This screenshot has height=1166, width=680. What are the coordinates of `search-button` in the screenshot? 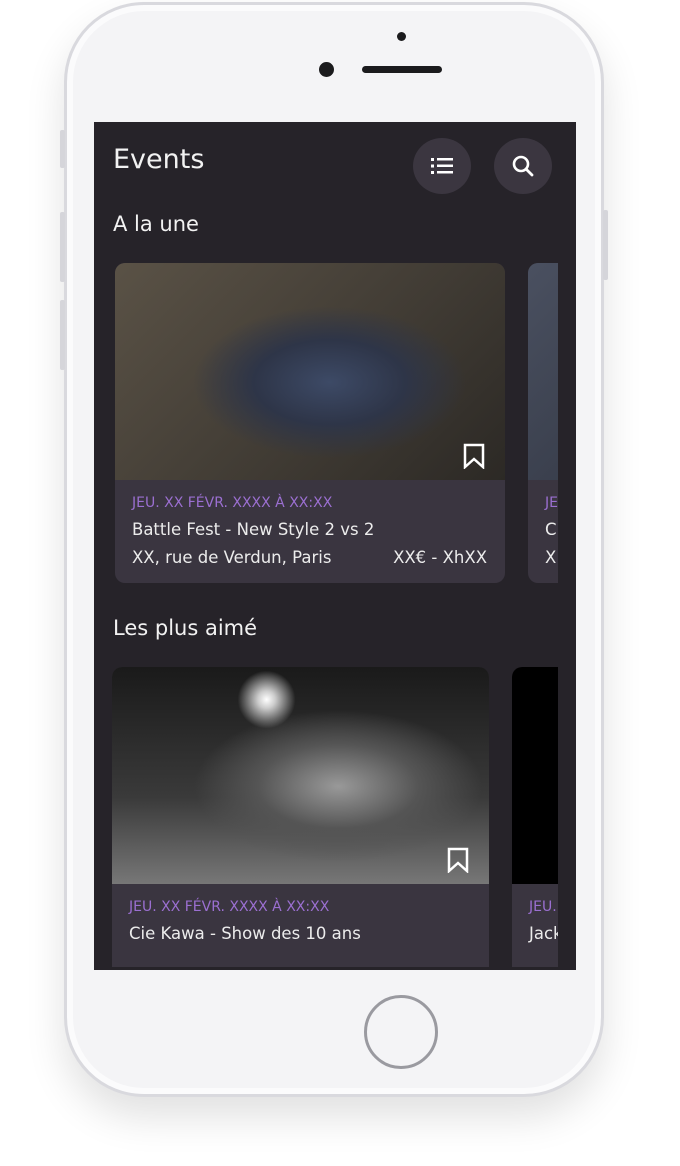 It's located at (523, 166).